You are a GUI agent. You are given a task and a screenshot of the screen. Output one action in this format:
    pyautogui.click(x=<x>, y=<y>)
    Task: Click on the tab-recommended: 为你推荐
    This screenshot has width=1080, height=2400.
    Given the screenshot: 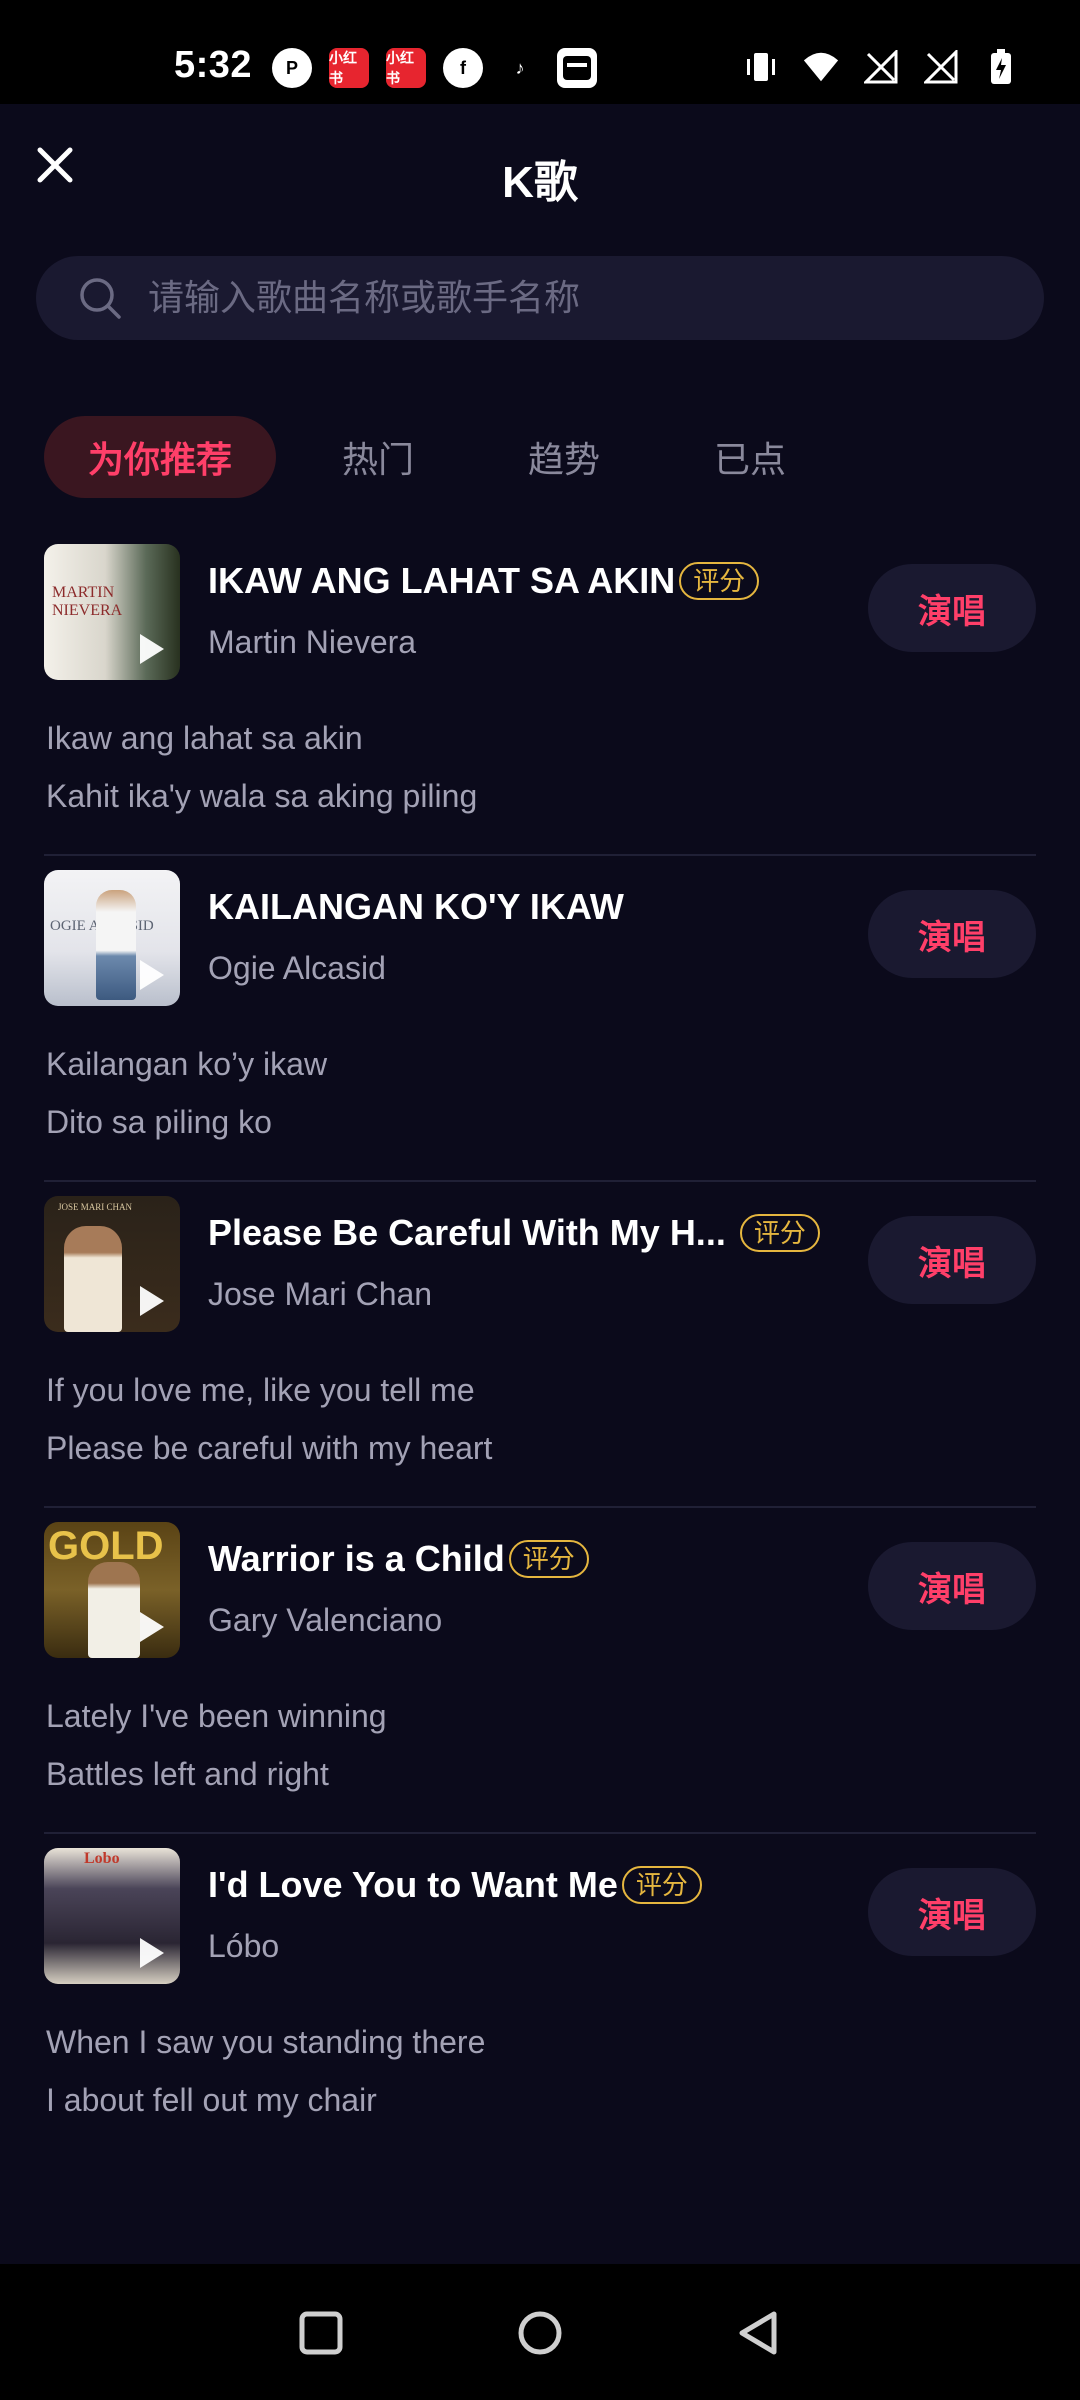 What is the action you would take?
    pyautogui.click(x=160, y=457)
    